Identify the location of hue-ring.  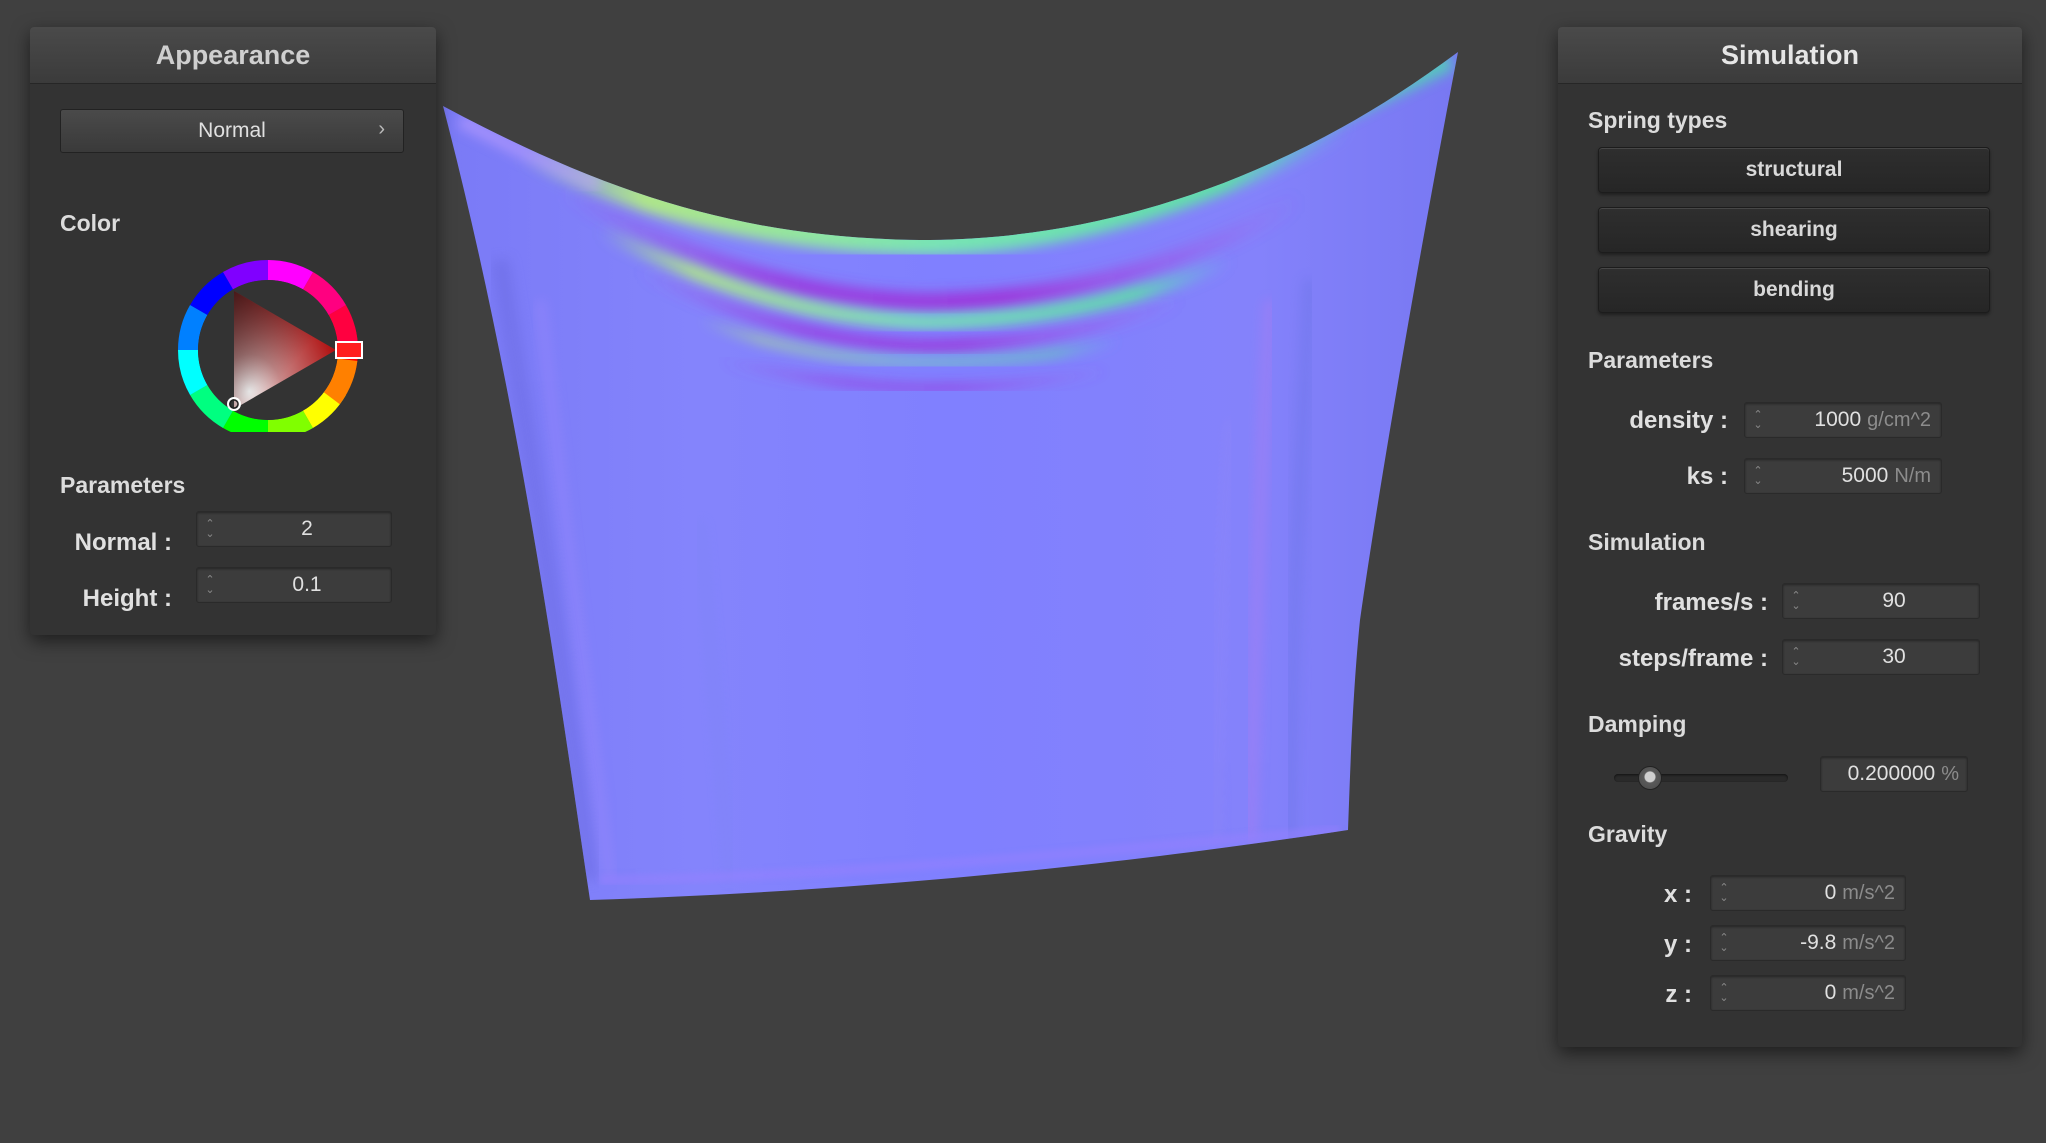
(268, 336).